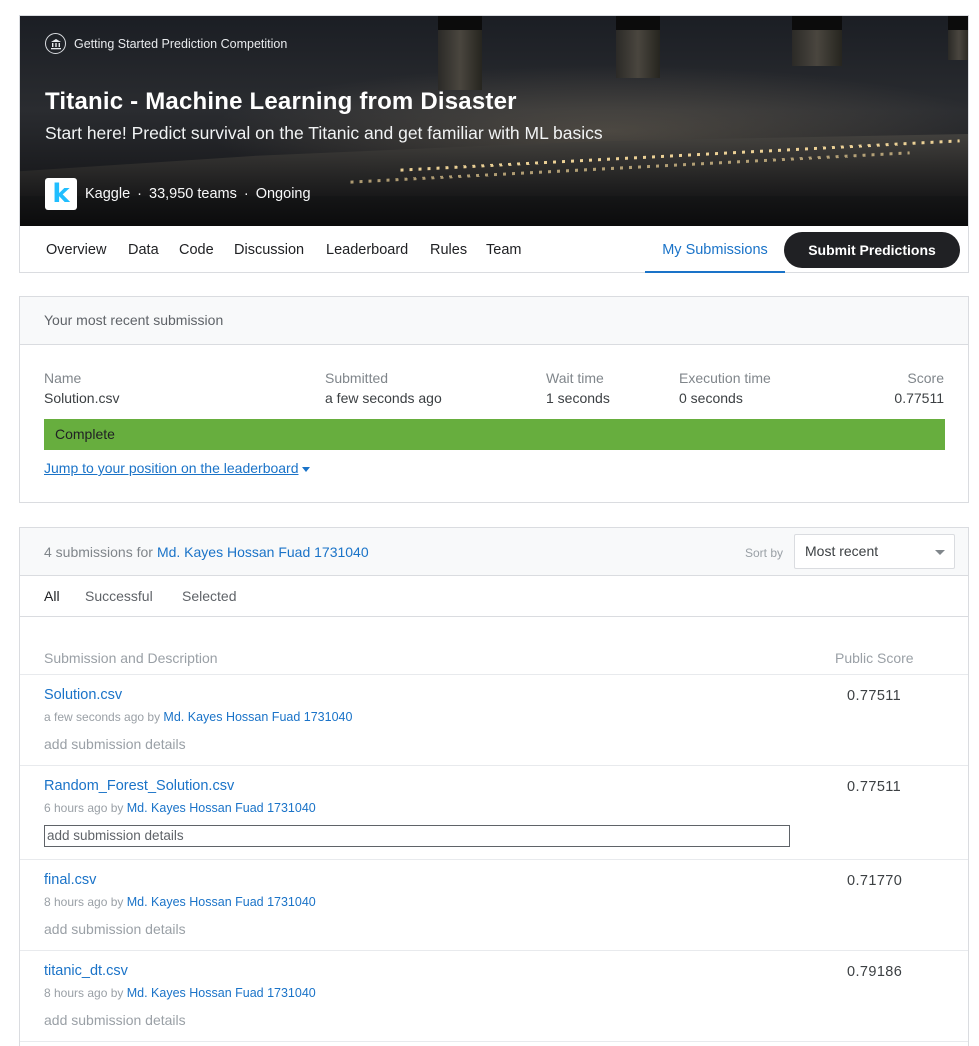  Describe the element at coordinates (494, 646) in the screenshot. I see `table-header: Submission and Description Public Score` at that location.